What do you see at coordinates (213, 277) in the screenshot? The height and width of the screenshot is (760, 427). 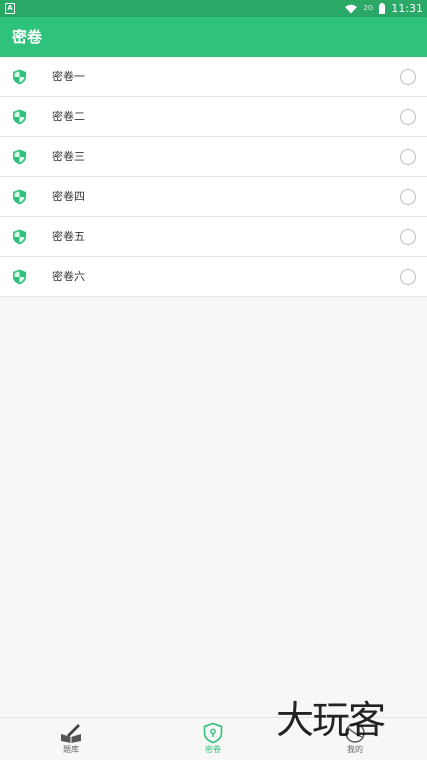 I see `list-item: 密卷六` at bounding box center [213, 277].